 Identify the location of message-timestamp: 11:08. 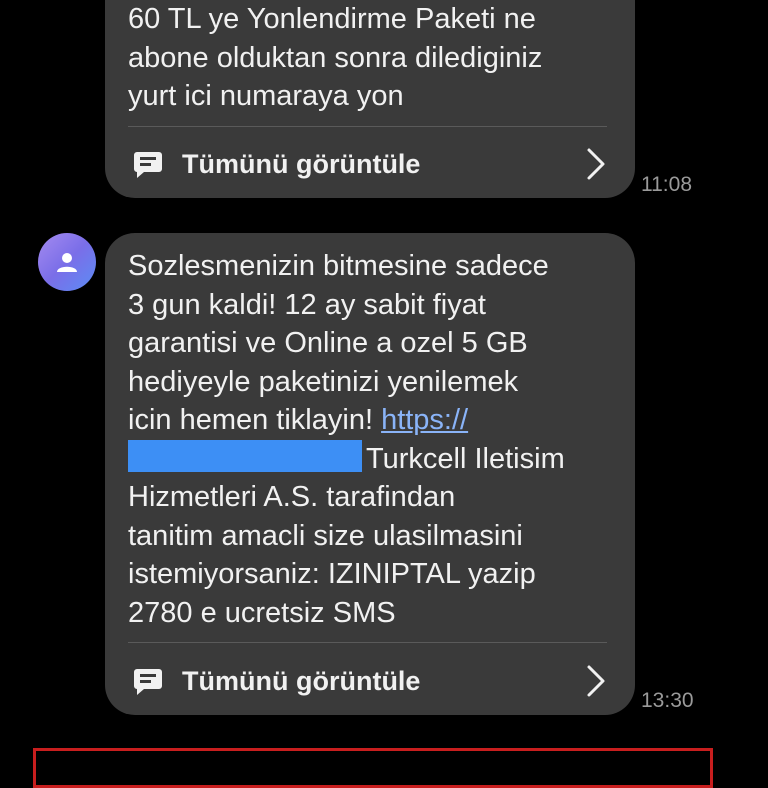
(666, 184).